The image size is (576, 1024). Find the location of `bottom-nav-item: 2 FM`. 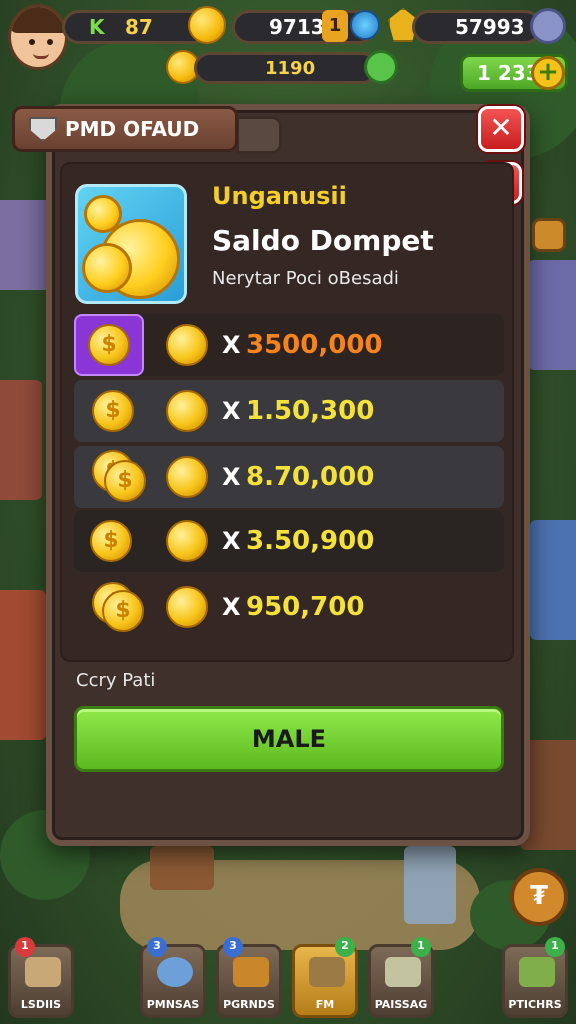

bottom-nav-item: 2 FM is located at coordinates (325, 977).